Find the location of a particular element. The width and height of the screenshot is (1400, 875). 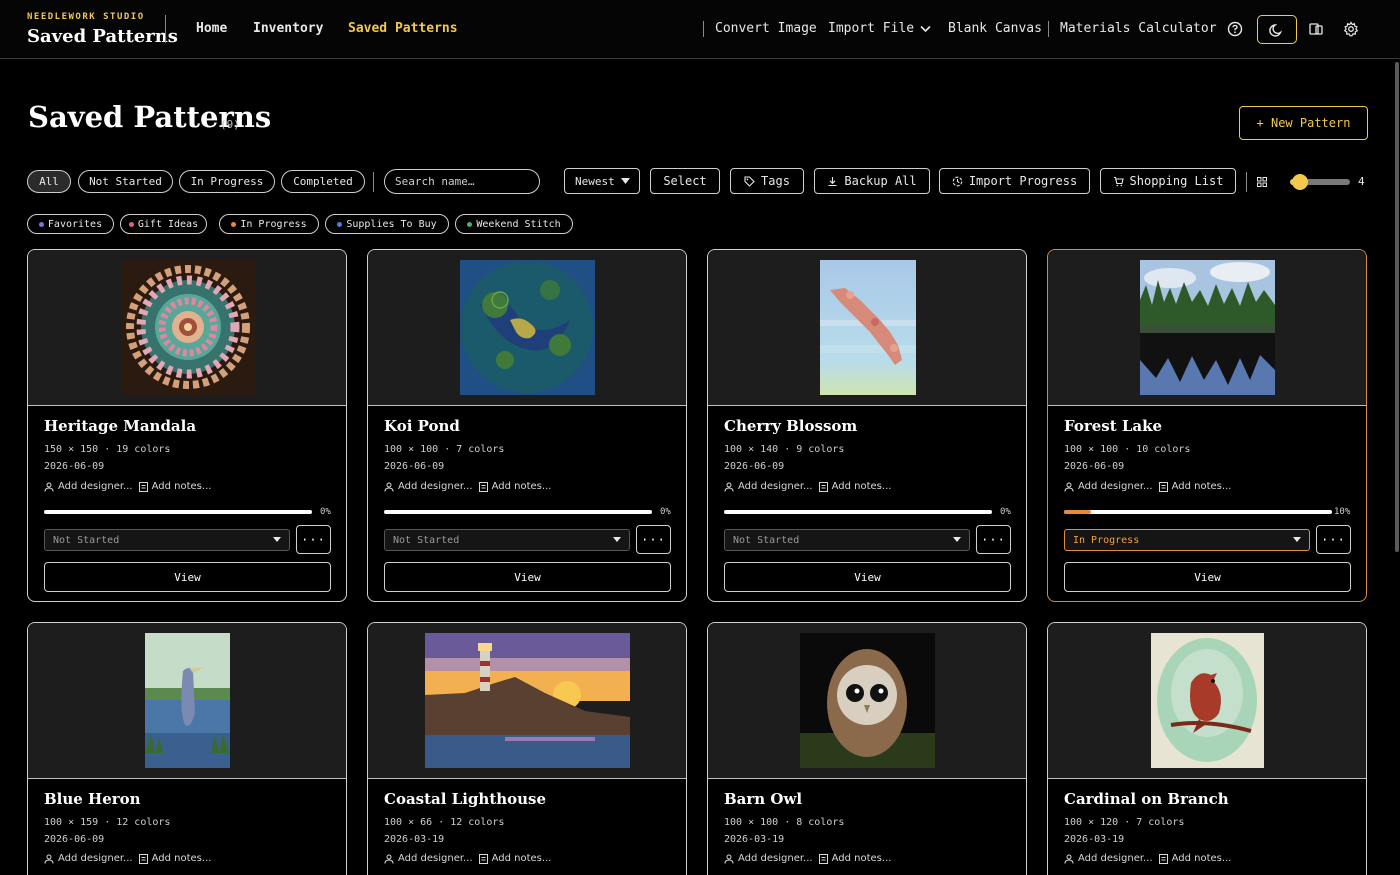

nav-saved-patterns: Saved Patterns is located at coordinates (403, 28).